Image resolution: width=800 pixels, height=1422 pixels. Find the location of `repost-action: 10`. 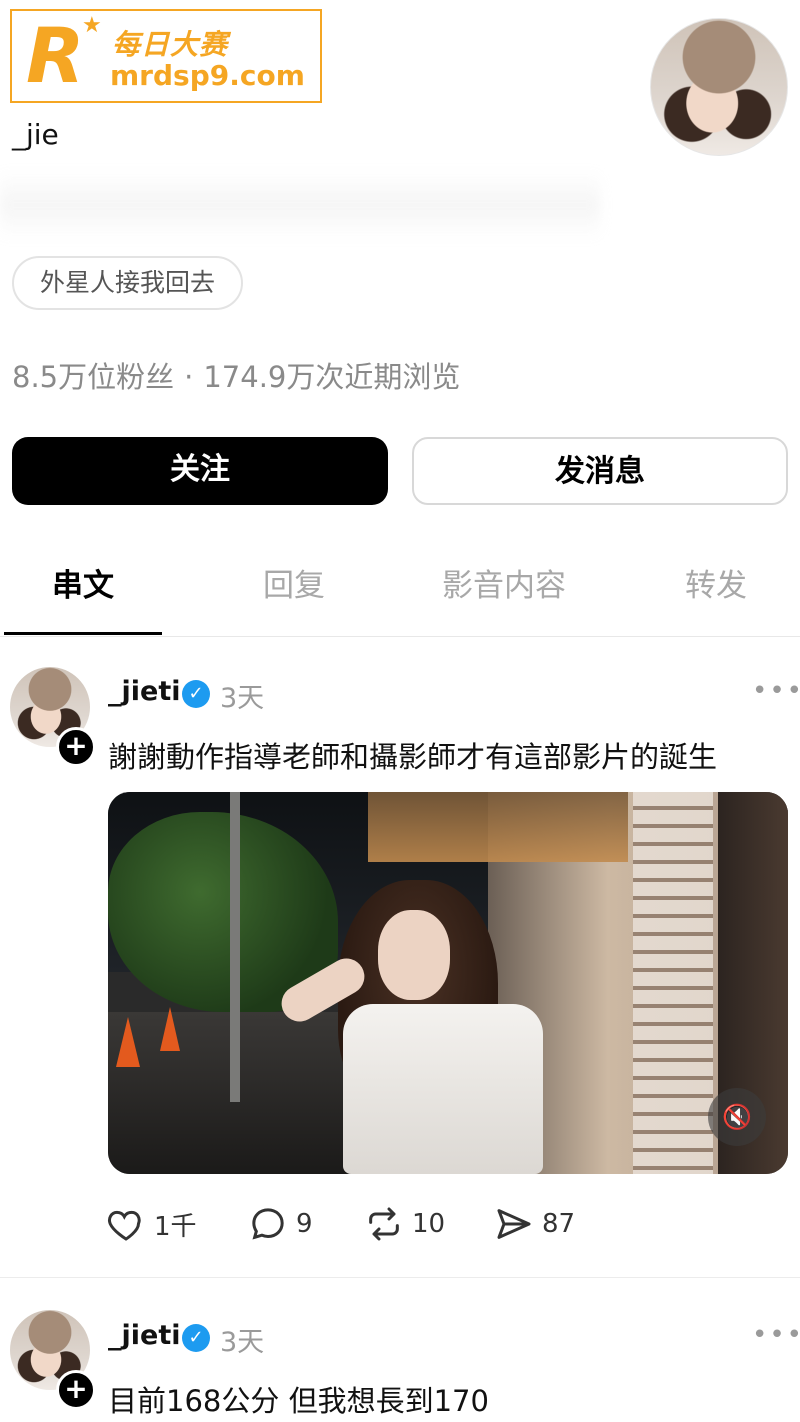

repost-action: 10 is located at coordinates (404, 1224).